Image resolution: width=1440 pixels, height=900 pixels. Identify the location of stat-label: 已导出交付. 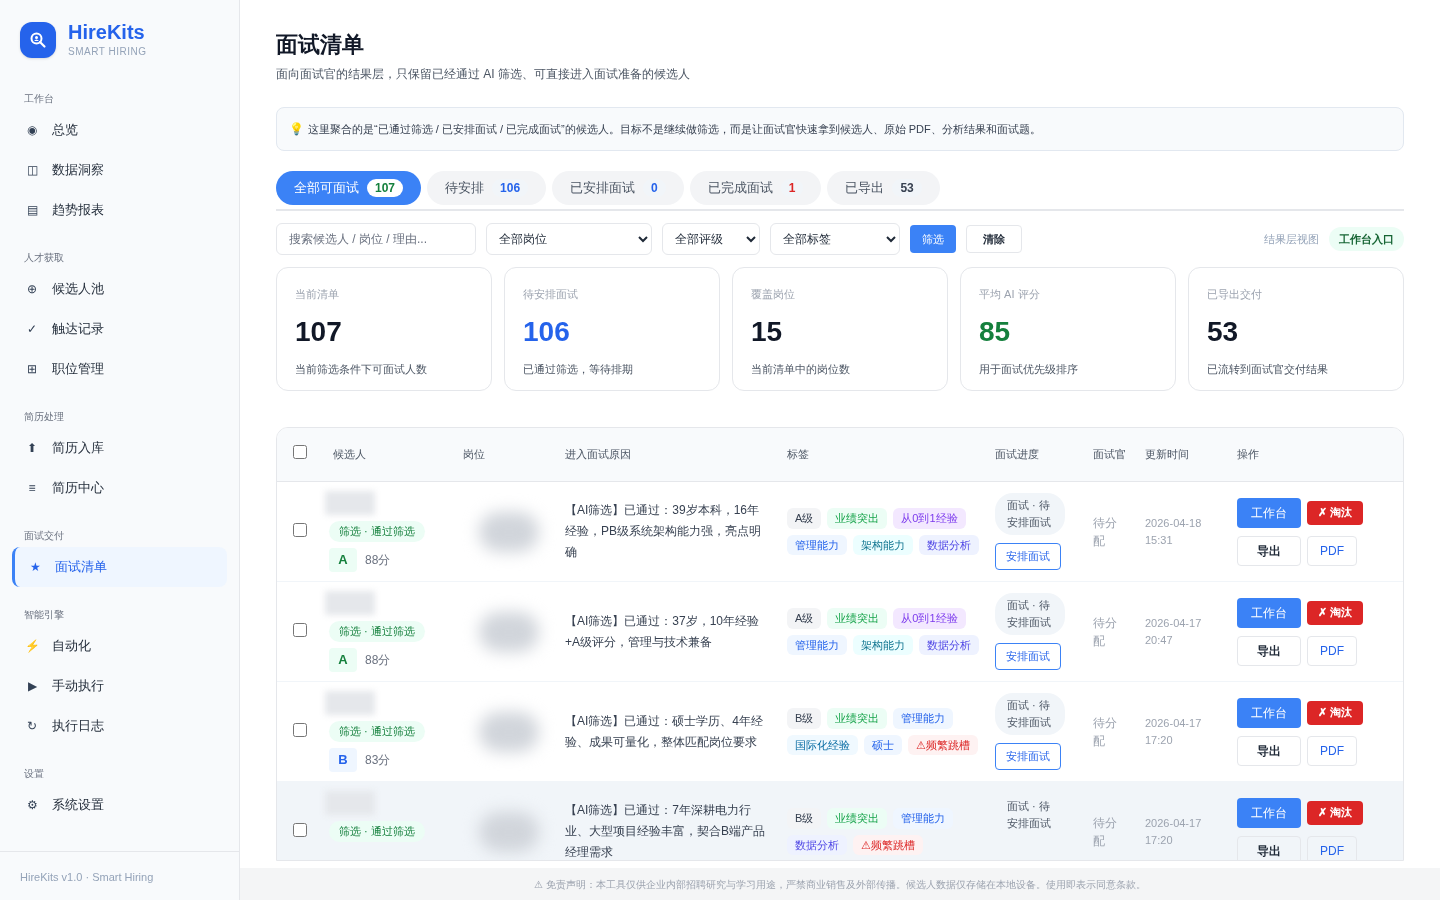
(1235, 294).